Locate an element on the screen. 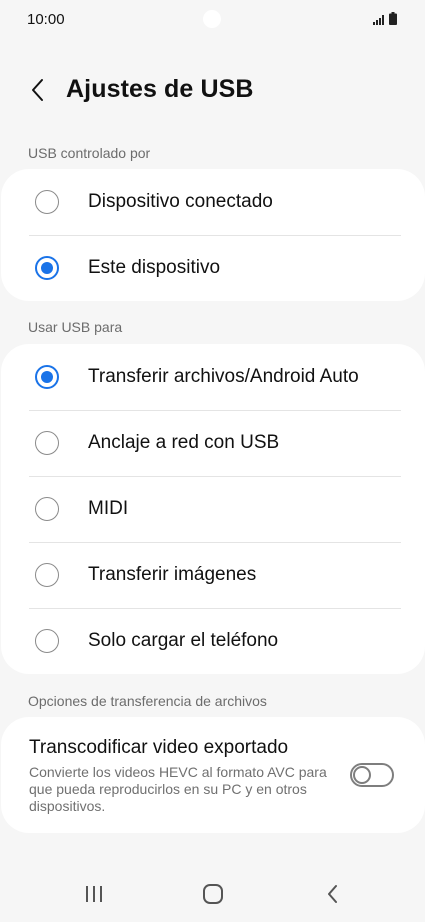 The width and height of the screenshot is (425, 922). option-transfer-files: Transferir archivos/Android Auto is located at coordinates (213, 377).